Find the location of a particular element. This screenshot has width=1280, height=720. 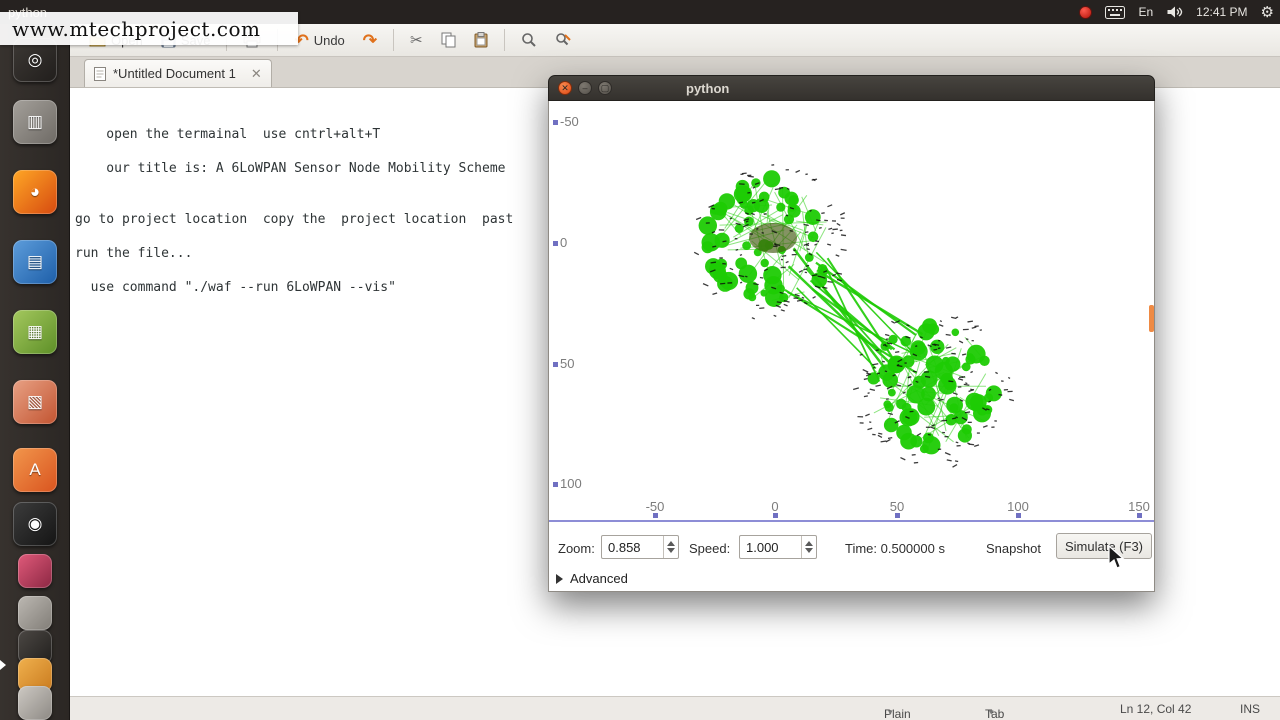

launcher-item-libreoffice-writer: ▤ is located at coordinates (35, 262).